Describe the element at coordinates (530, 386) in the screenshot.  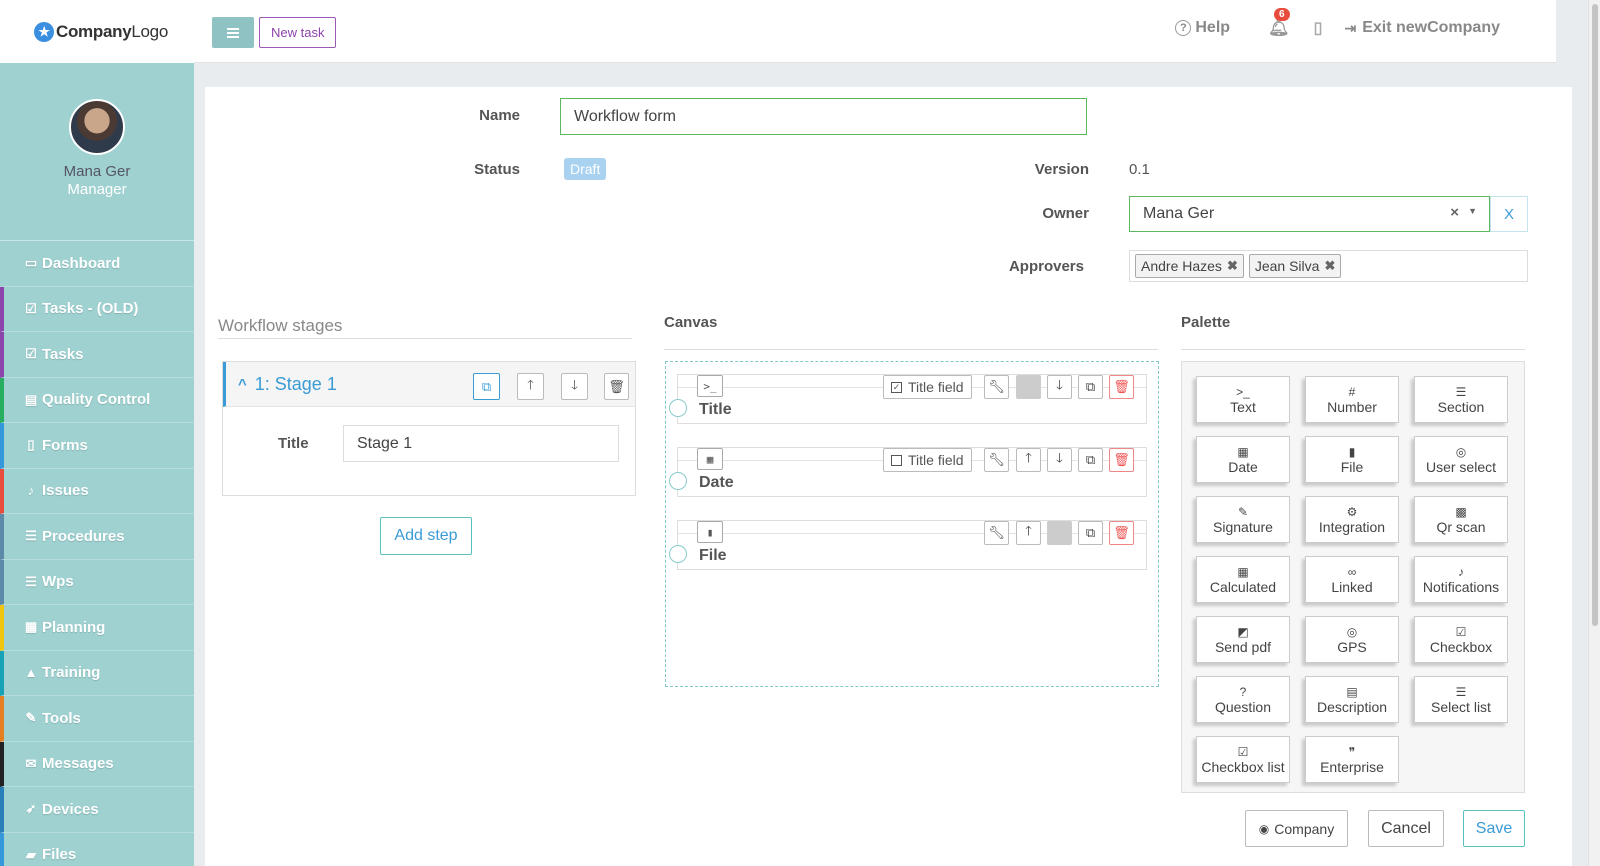
I see `move-stage-up-button: 🡑` at that location.